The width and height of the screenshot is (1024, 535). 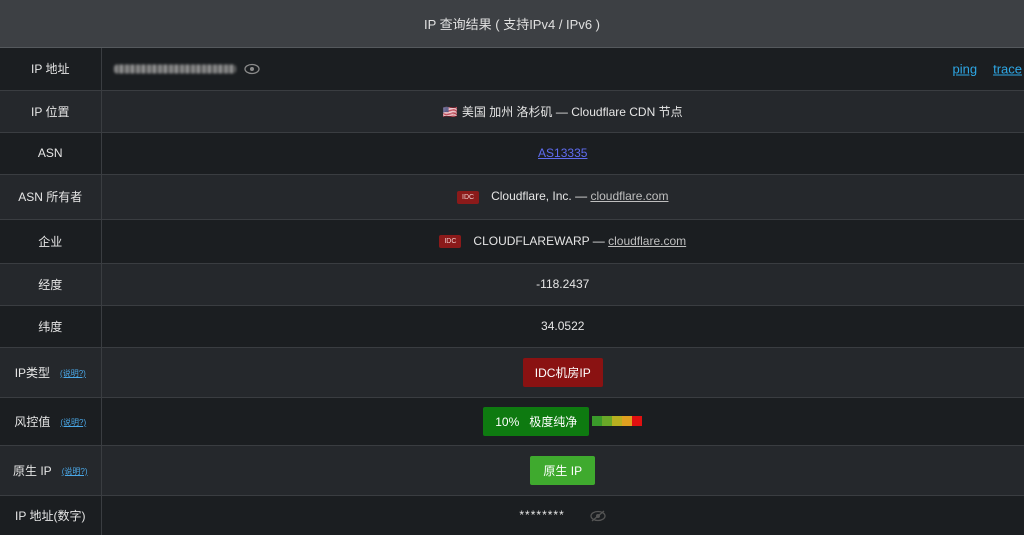 I want to click on us-flag-icon: 🇺🇸, so click(x=450, y=111).